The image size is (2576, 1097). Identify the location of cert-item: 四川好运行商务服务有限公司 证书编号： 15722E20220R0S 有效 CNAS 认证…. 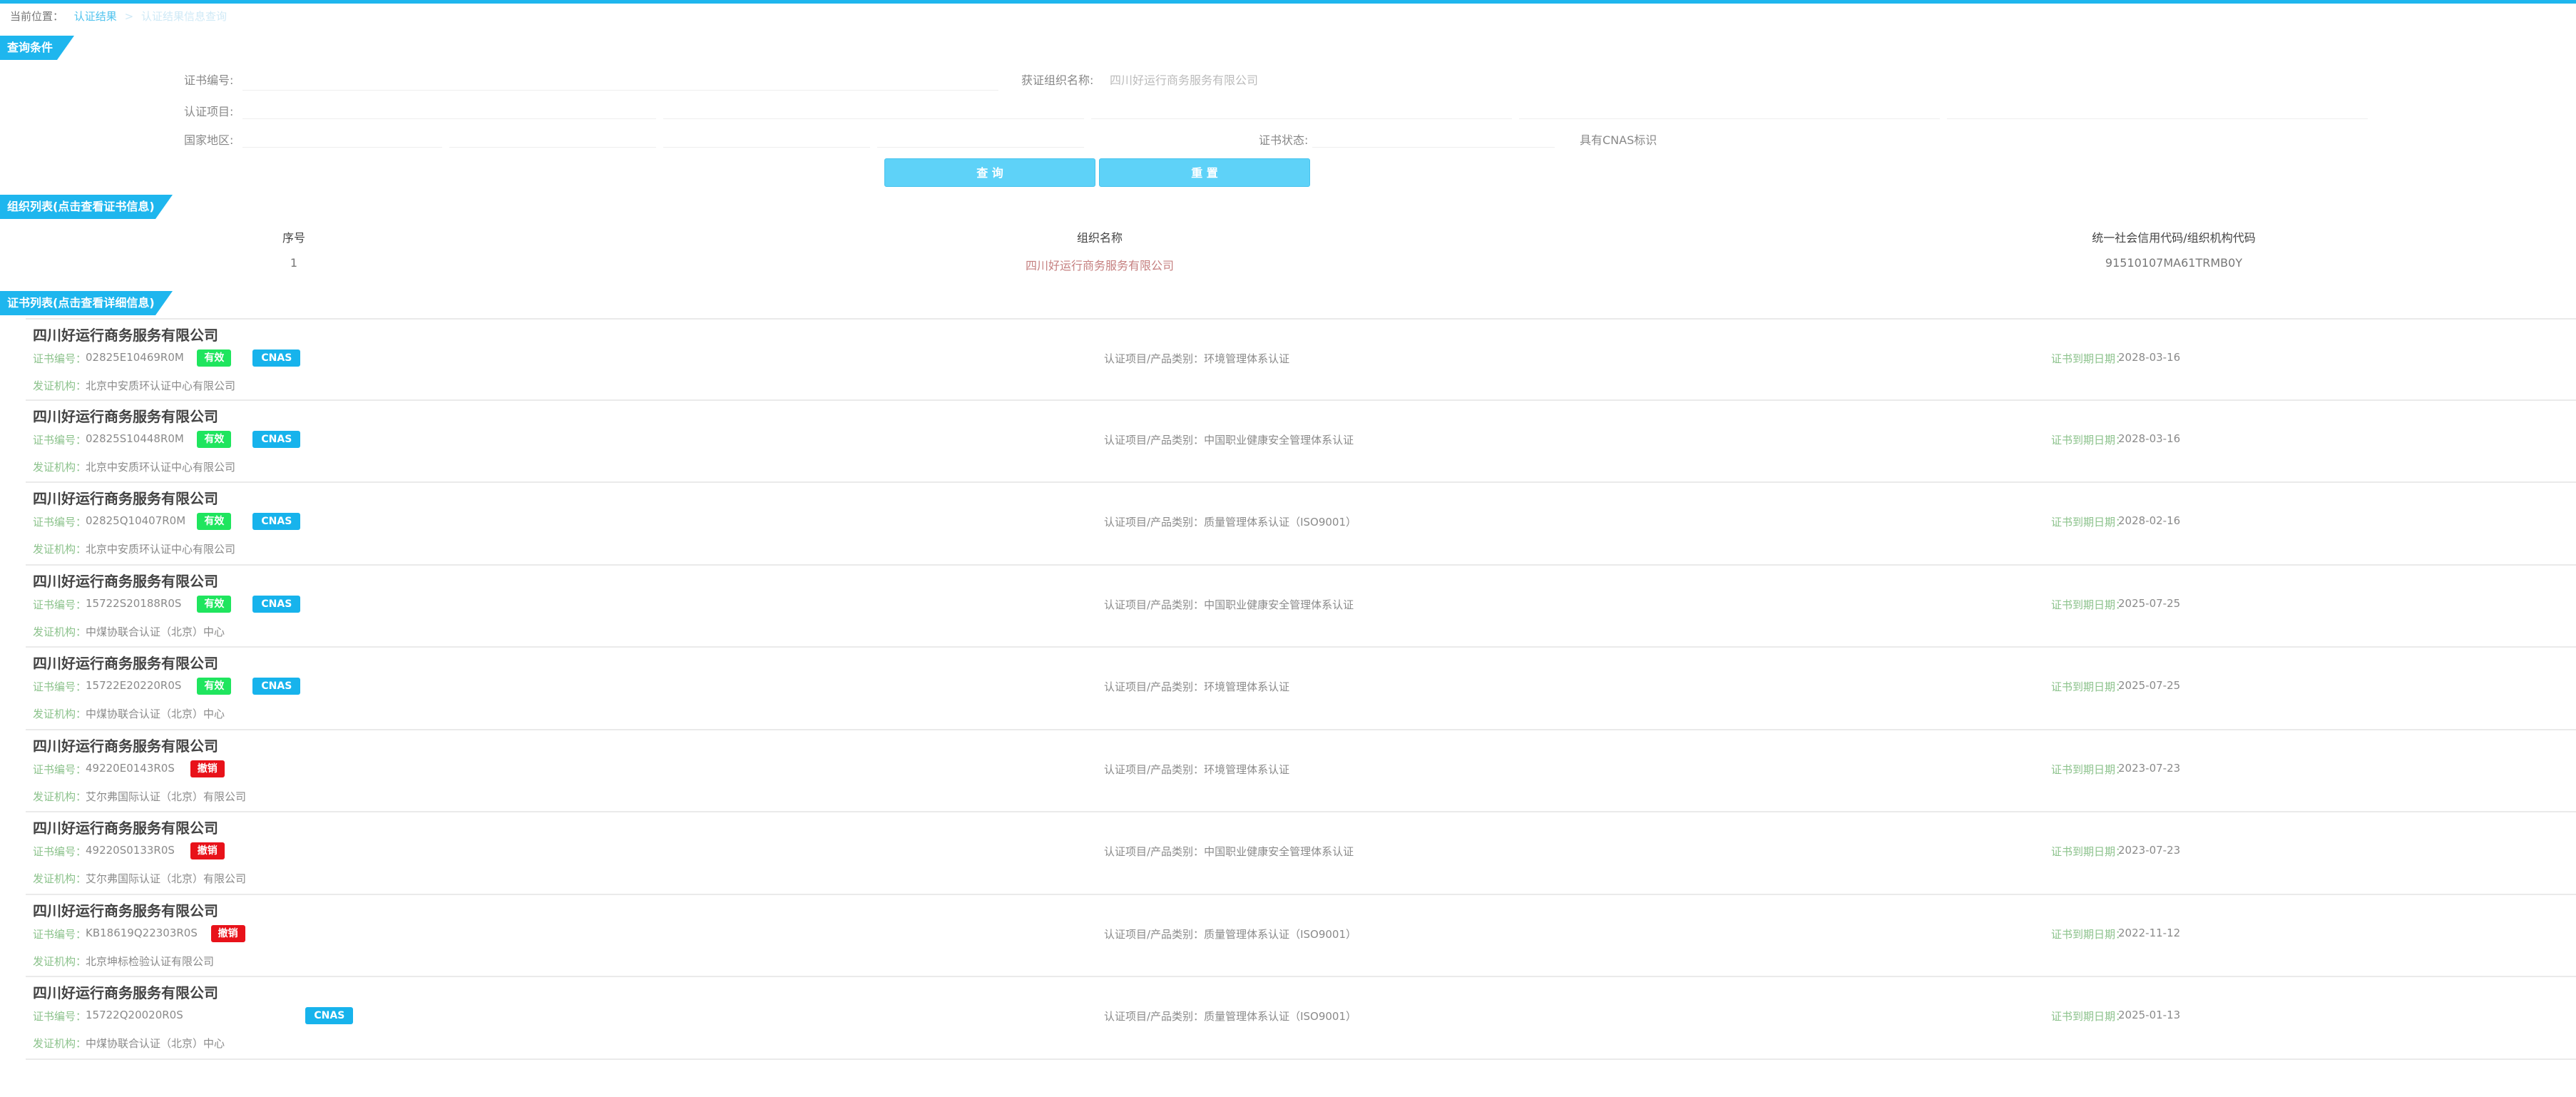
(1301, 689).